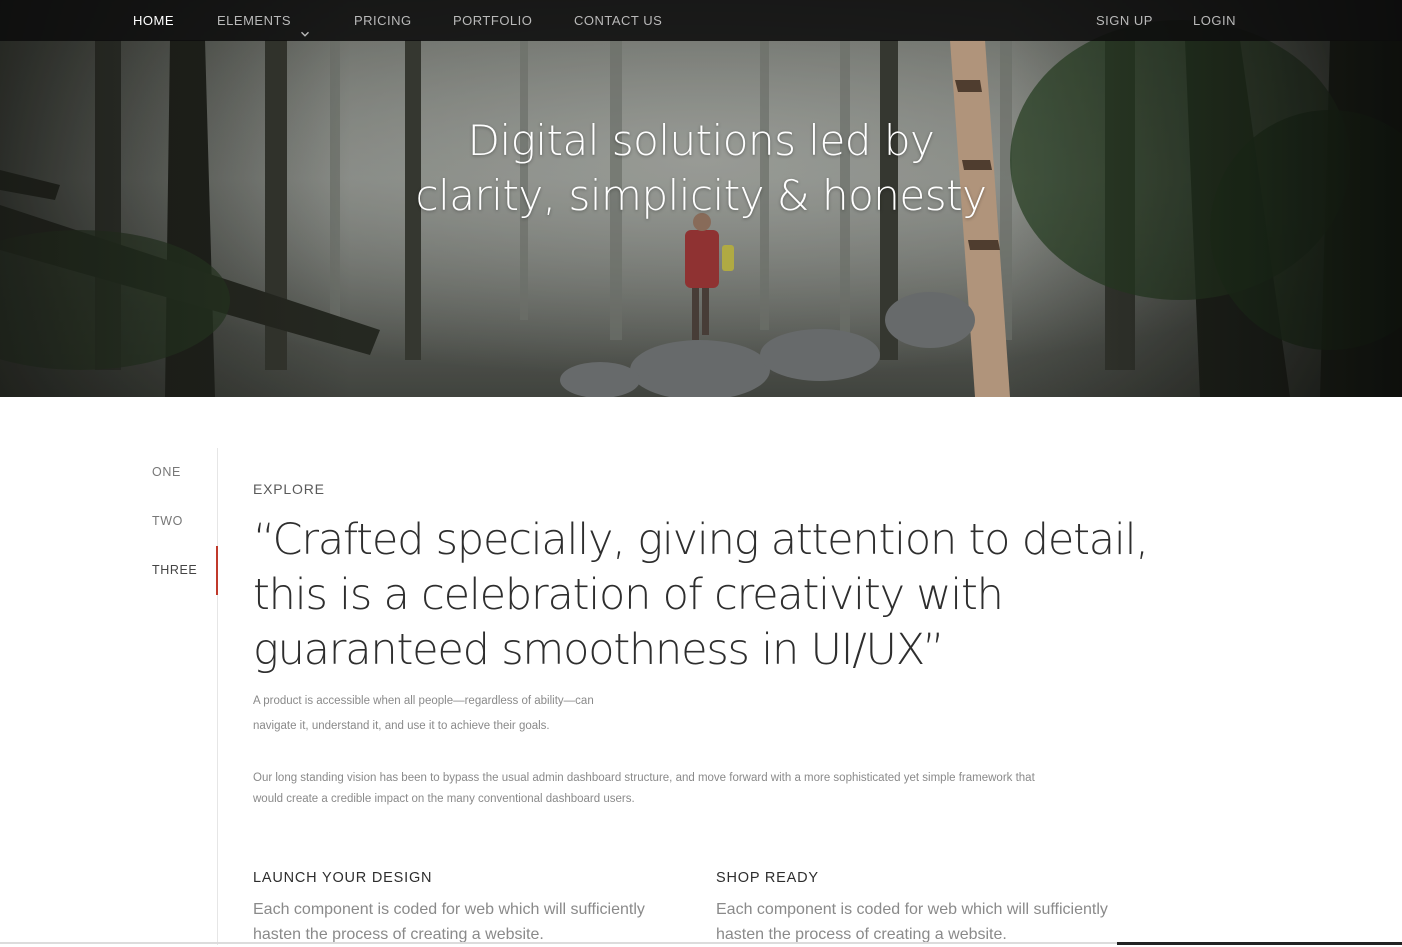 The width and height of the screenshot is (1402, 947). Describe the element at coordinates (492, 20) in the screenshot. I see `nav-portfolio: PORTFOLIO` at that location.